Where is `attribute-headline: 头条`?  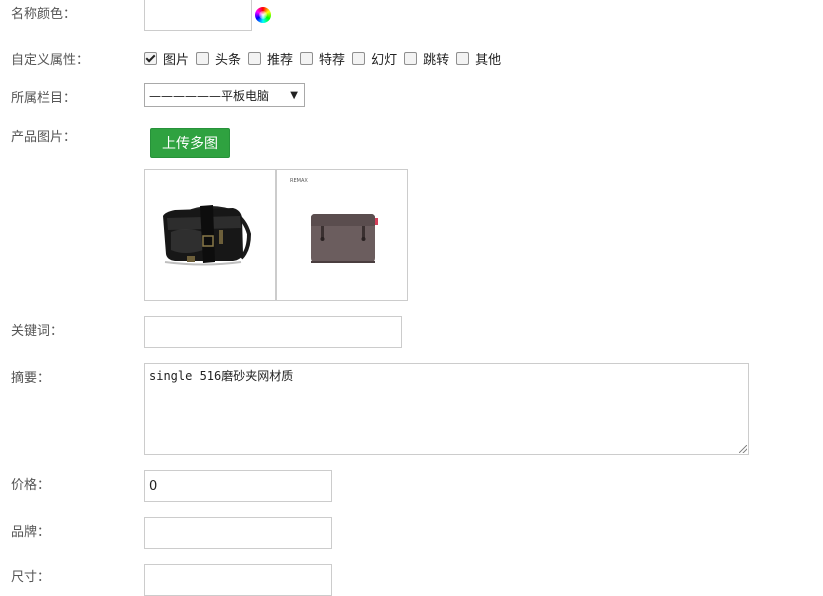
attribute-headline: 头条 is located at coordinates (218, 58).